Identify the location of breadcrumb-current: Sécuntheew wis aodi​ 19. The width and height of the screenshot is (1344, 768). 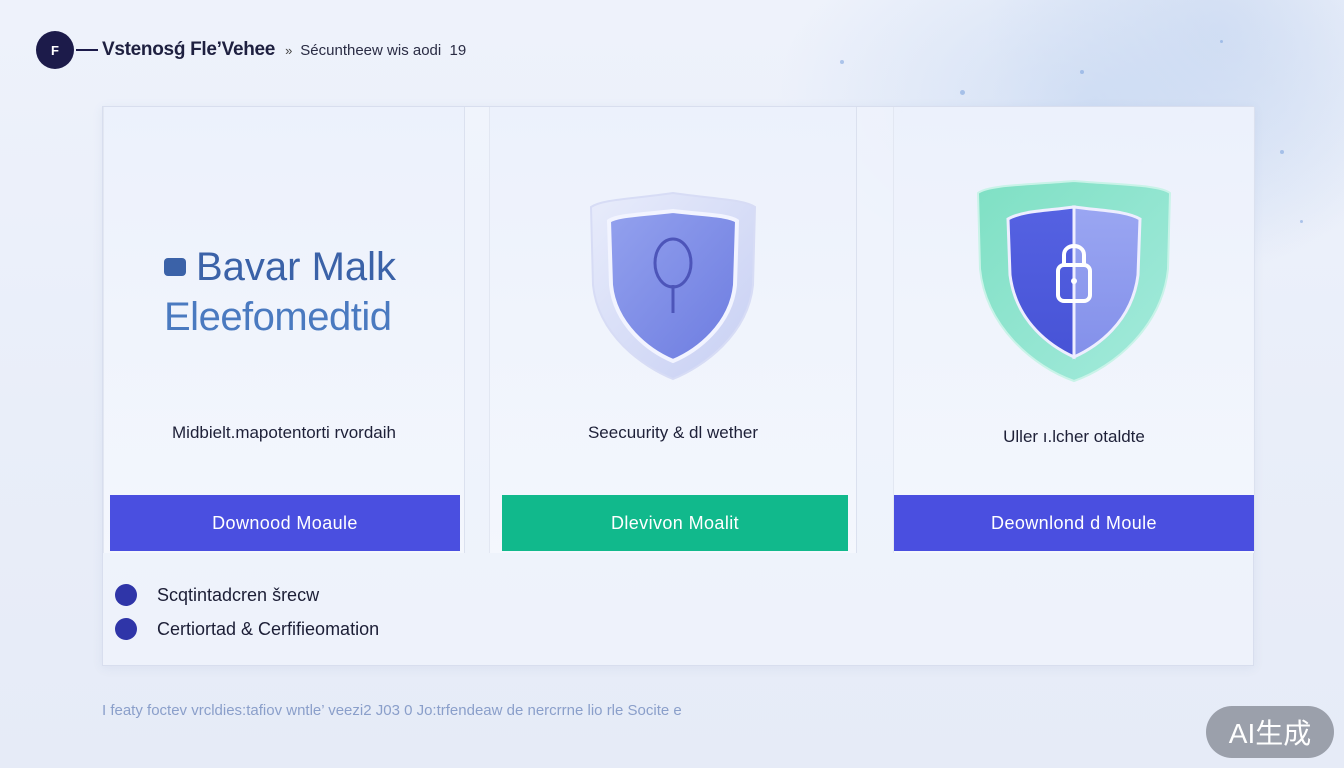
(383, 50).